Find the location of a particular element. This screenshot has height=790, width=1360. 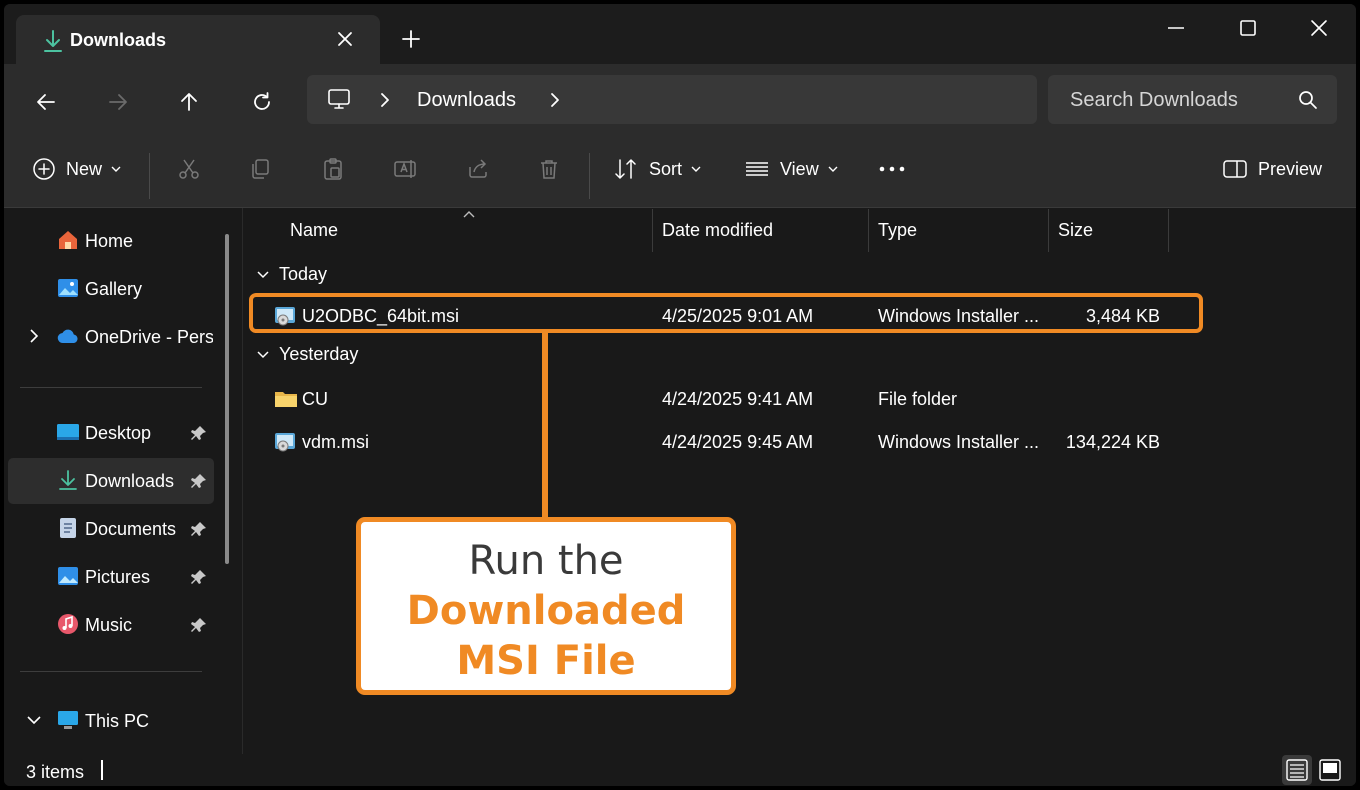

plus-circle-icon is located at coordinates (44, 169).